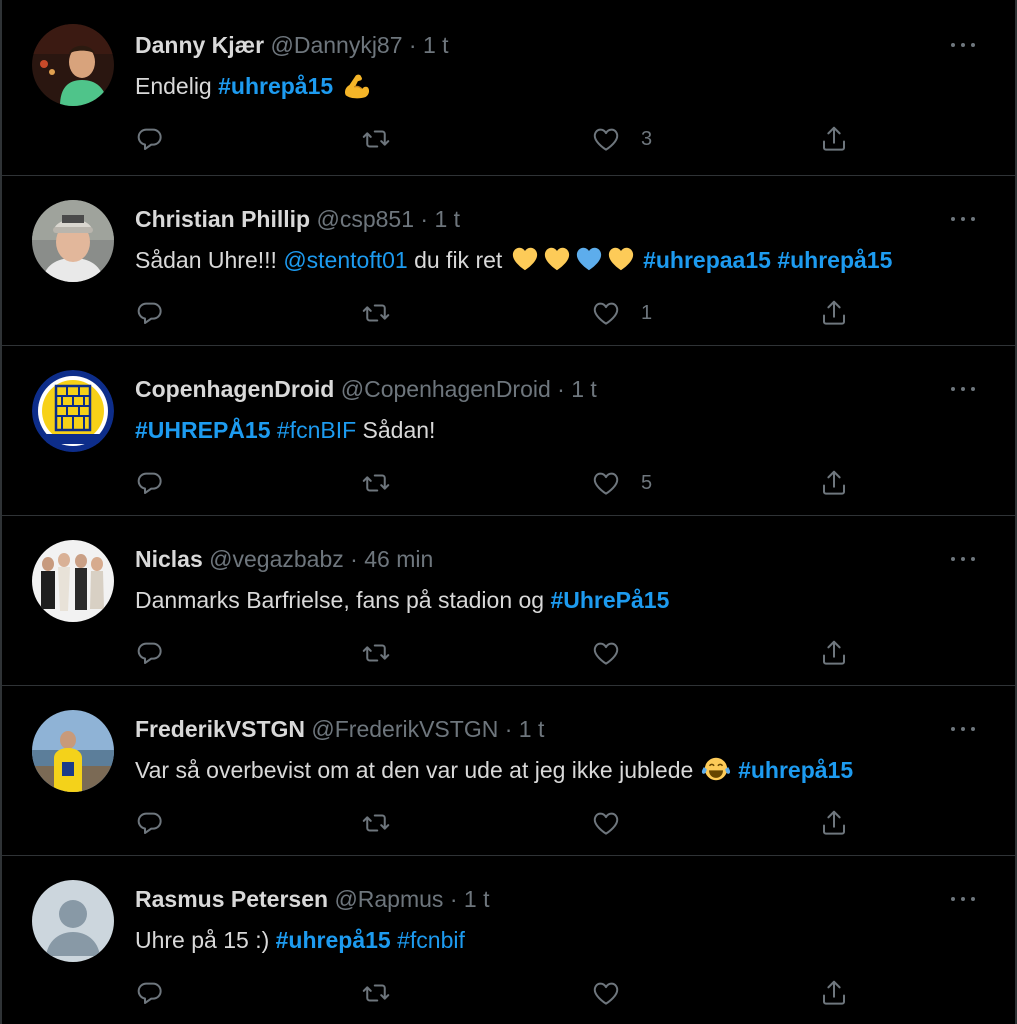  I want to click on tweet-actions: 3, so click(505, 139).